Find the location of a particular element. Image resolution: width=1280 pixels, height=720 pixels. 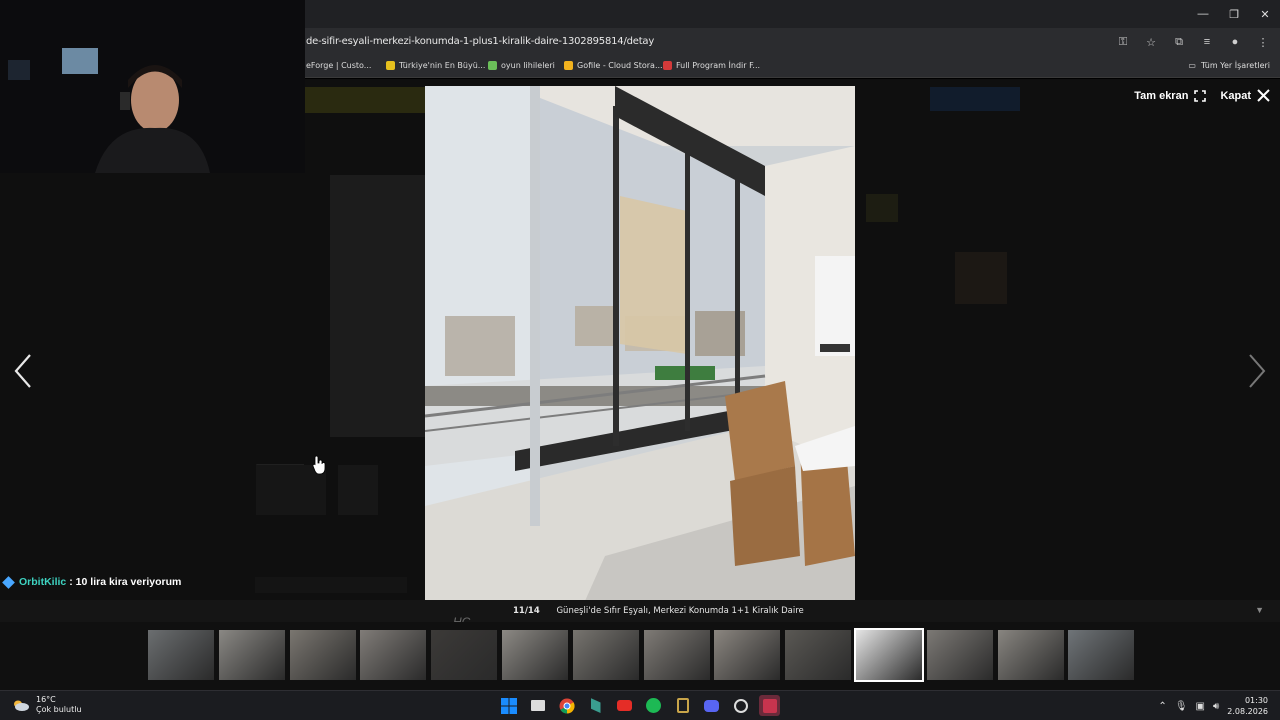

agency-logo-ghost is located at coordinates (882, 208).